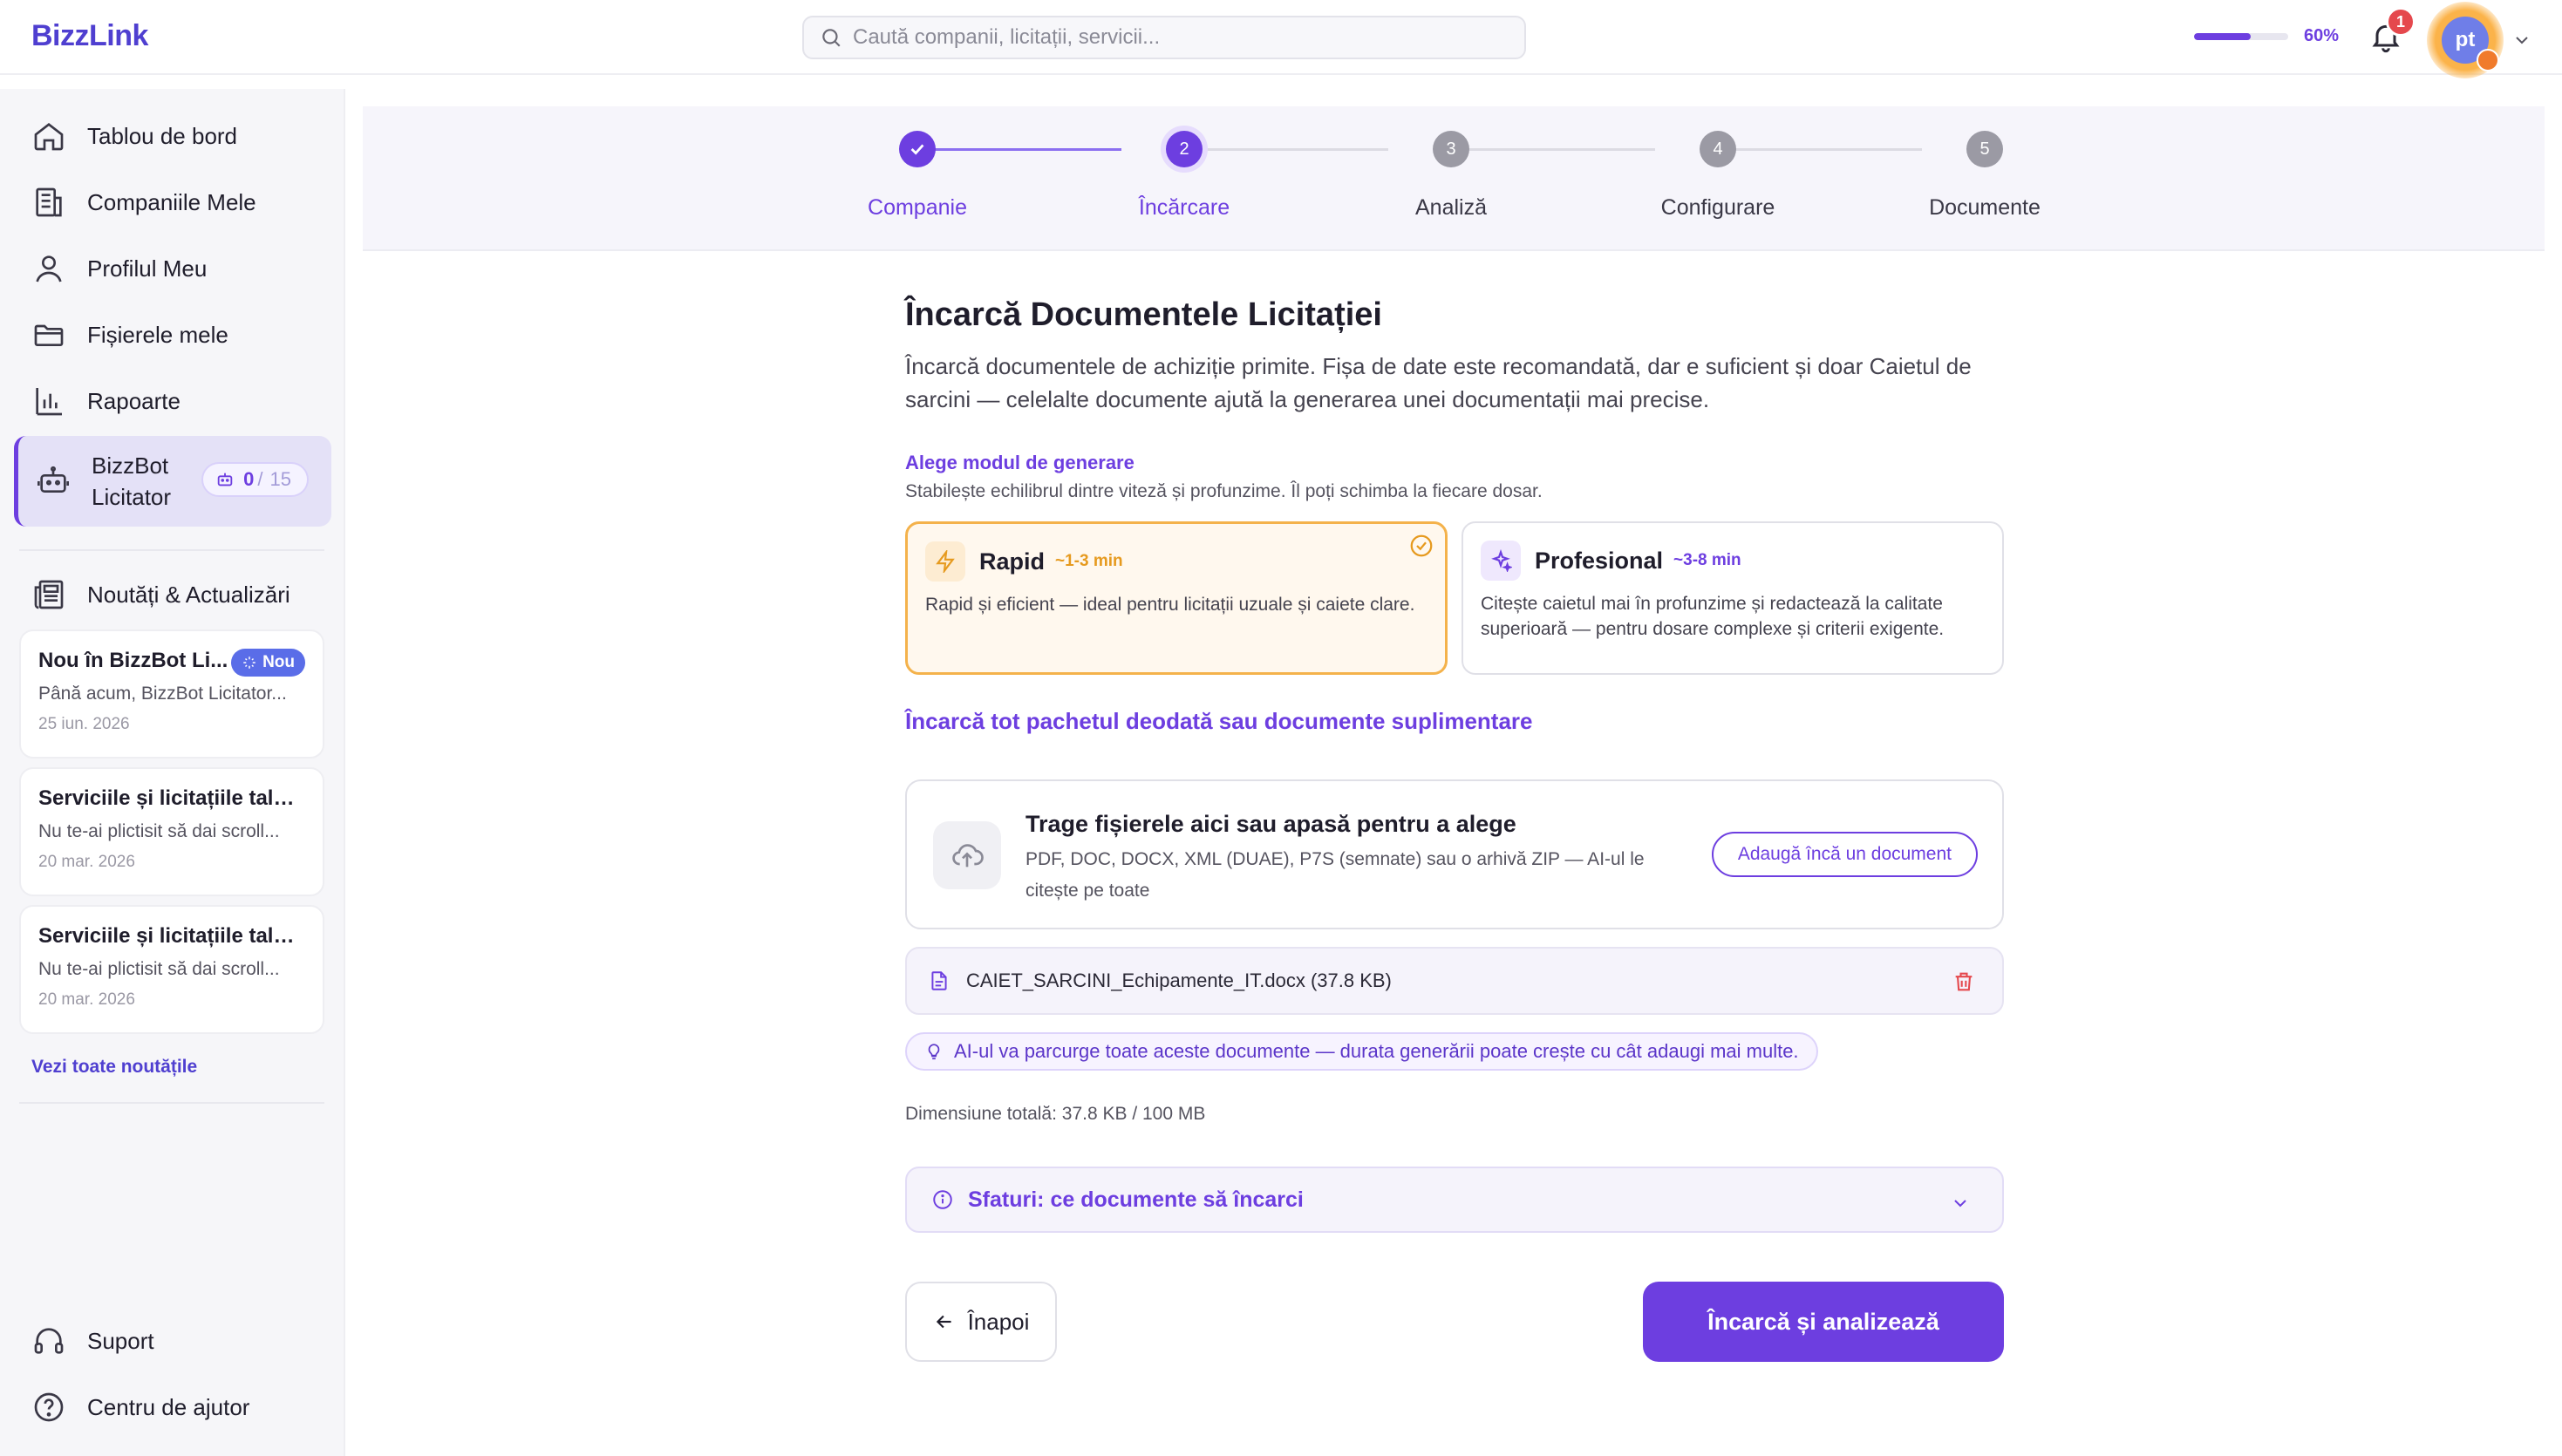 The width and height of the screenshot is (2562, 1456). What do you see at coordinates (2401, 22) in the screenshot?
I see `notification-badge: 1` at bounding box center [2401, 22].